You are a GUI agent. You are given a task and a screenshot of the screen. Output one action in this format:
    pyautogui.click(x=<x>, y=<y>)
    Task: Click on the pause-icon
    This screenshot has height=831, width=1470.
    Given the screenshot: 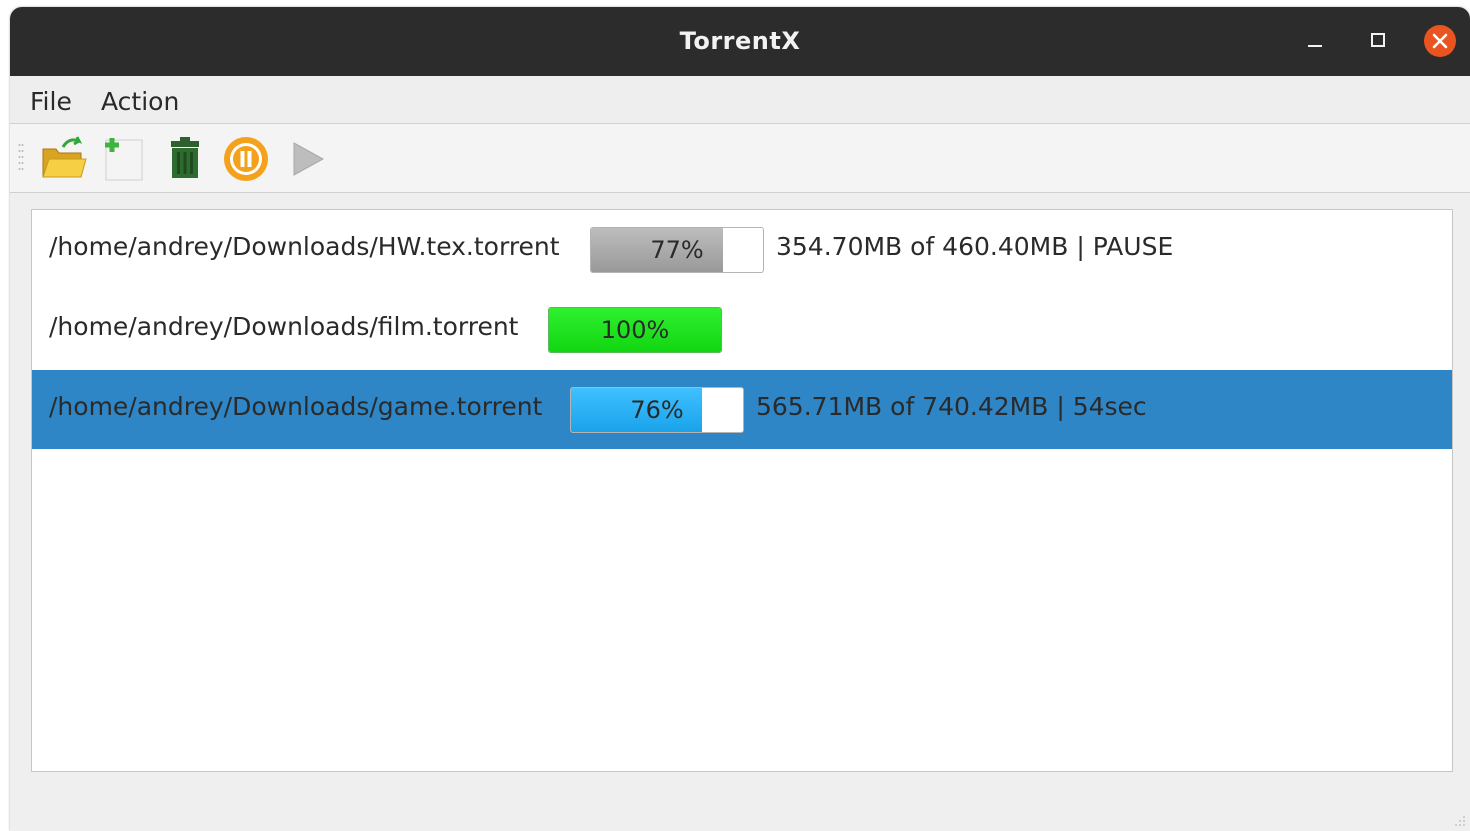 What is the action you would take?
    pyautogui.click(x=246, y=159)
    